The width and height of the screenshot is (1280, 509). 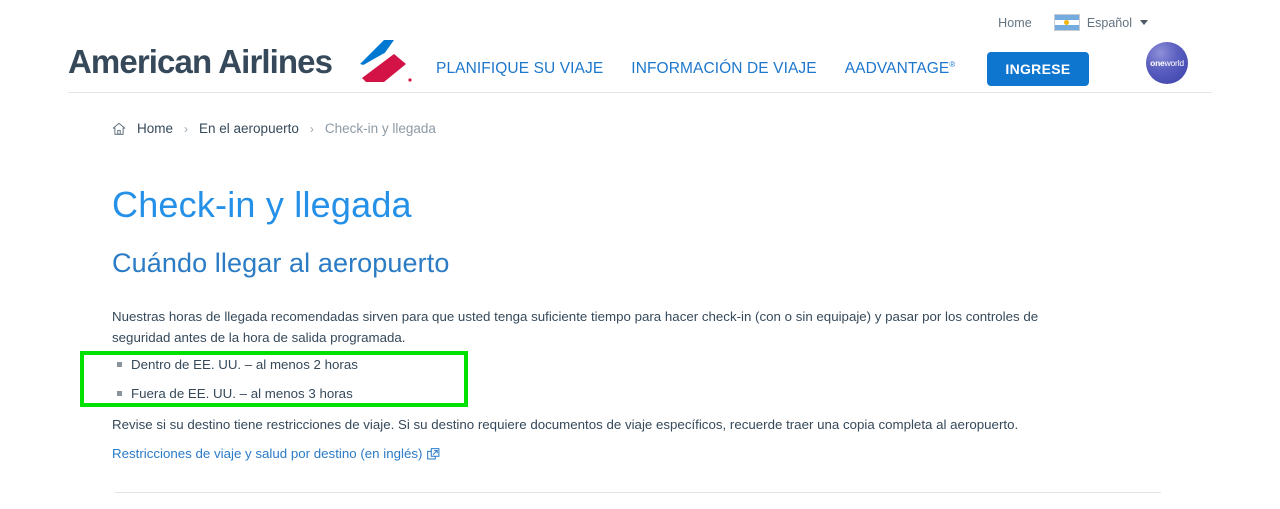 What do you see at coordinates (249, 128) in the screenshot?
I see `breadcrumb-item-at-the-airport: En el aeropuerto` at bounding box center [249, 128].